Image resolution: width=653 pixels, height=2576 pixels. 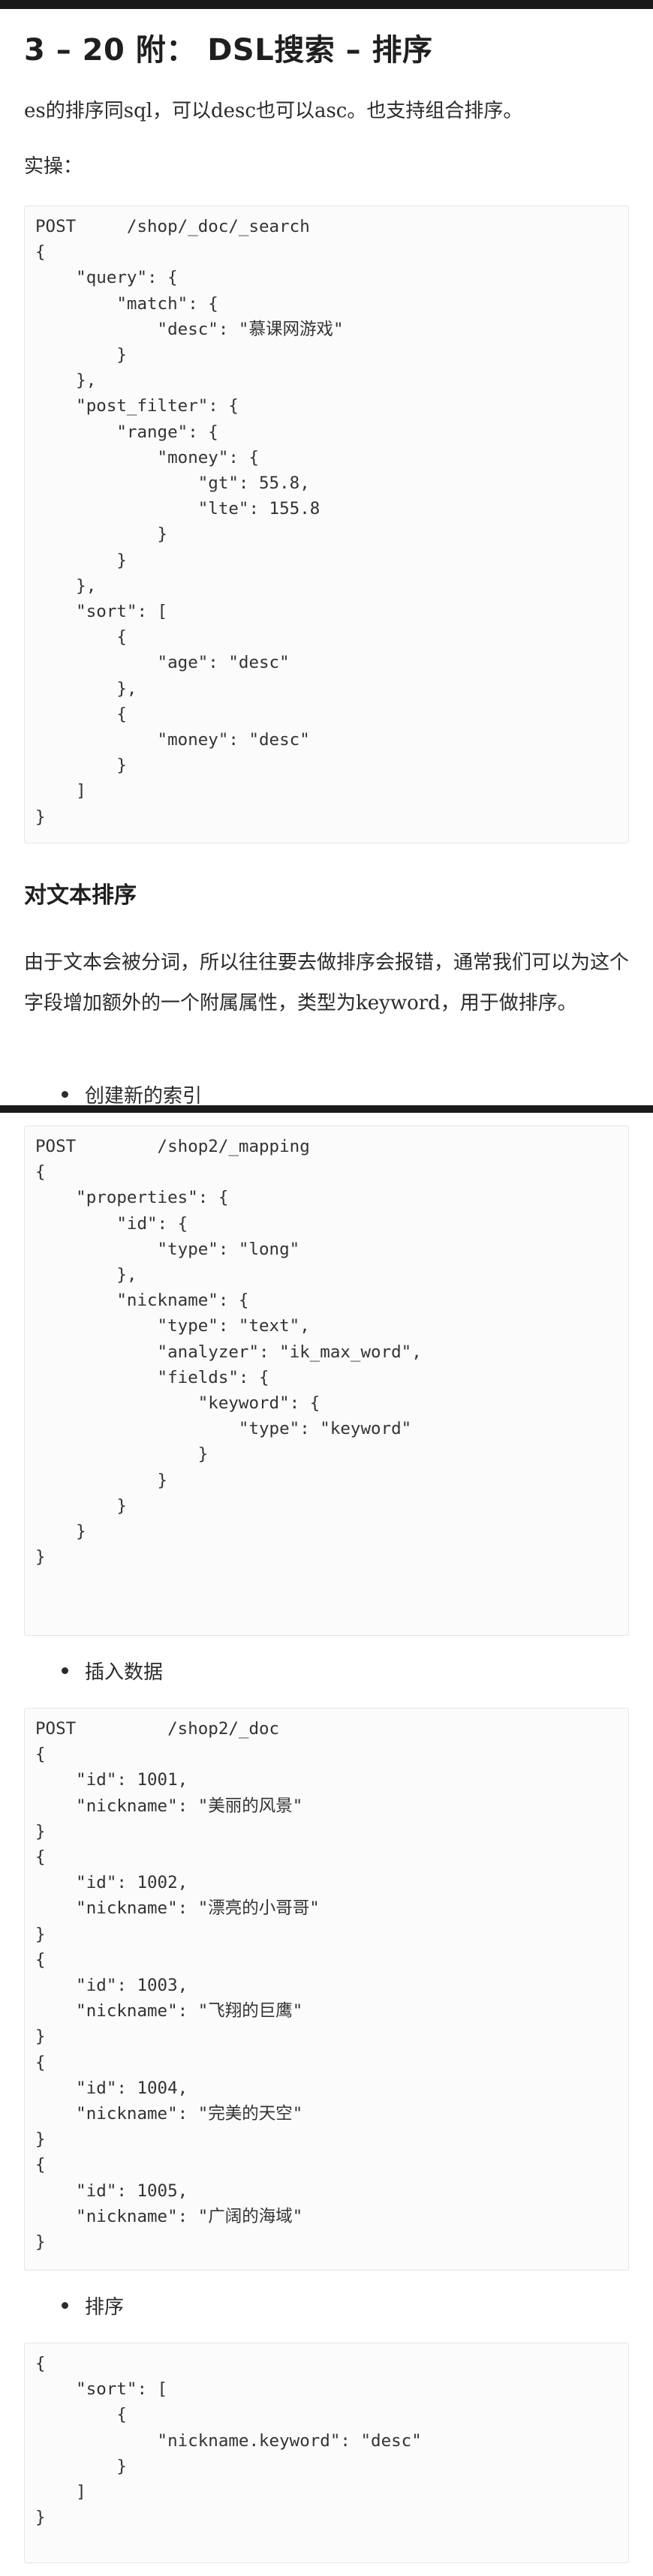 I want to click on list-item-label: 创建新的索引, so click(x=144, y=1096).